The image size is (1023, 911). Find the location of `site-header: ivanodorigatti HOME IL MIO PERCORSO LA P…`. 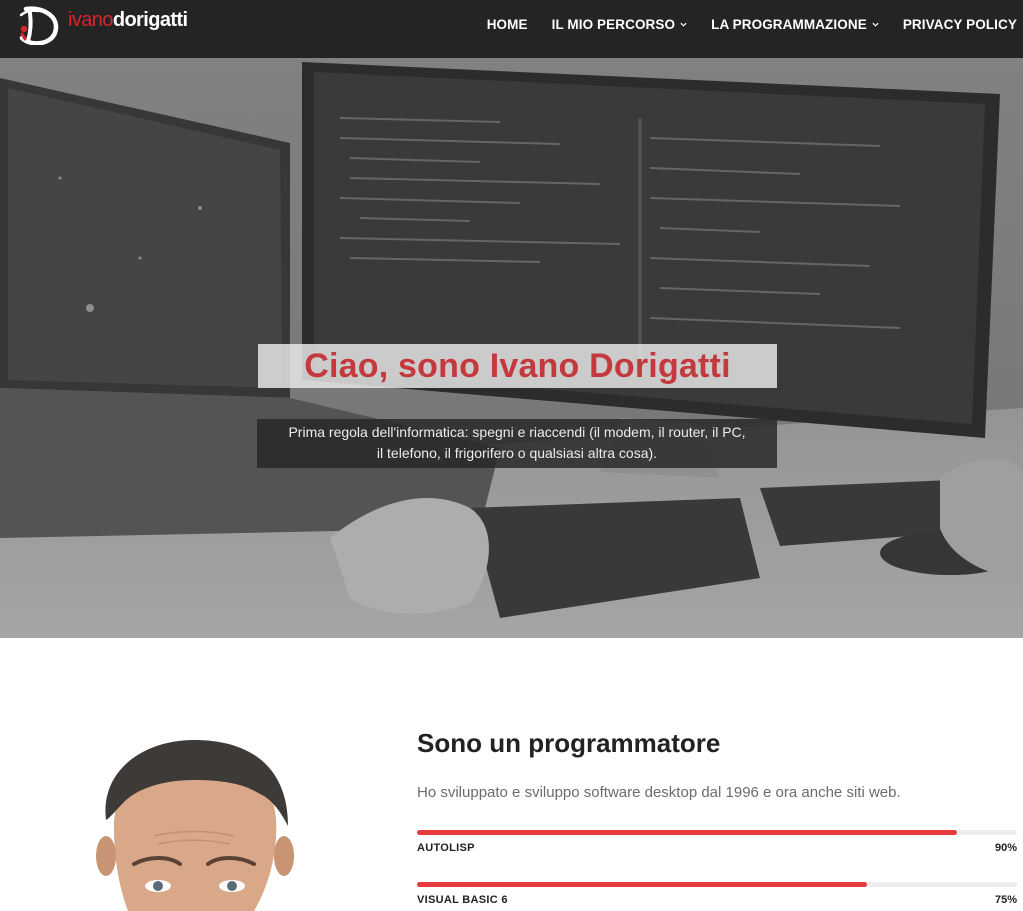

site-header: ivanodorigatti HOME IL MIO PERCORSO LA P… is located at coordinates (511, 29).